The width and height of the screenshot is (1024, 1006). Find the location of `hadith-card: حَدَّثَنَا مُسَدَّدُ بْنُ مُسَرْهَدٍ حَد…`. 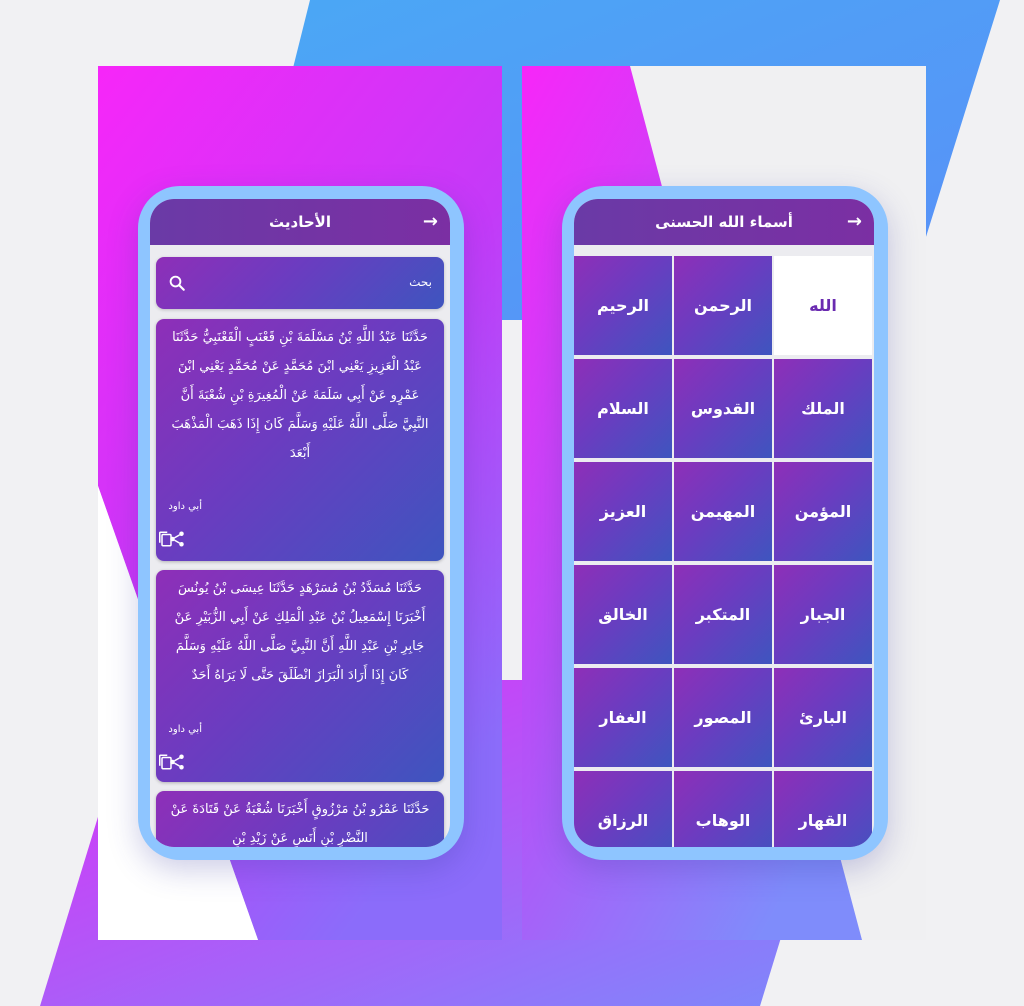

hadith-card: حَدَّثَنَا مُسَدَّدُ بْنُ مُسَرْهَدٍ حَد… is located at coordinates (300, 676).